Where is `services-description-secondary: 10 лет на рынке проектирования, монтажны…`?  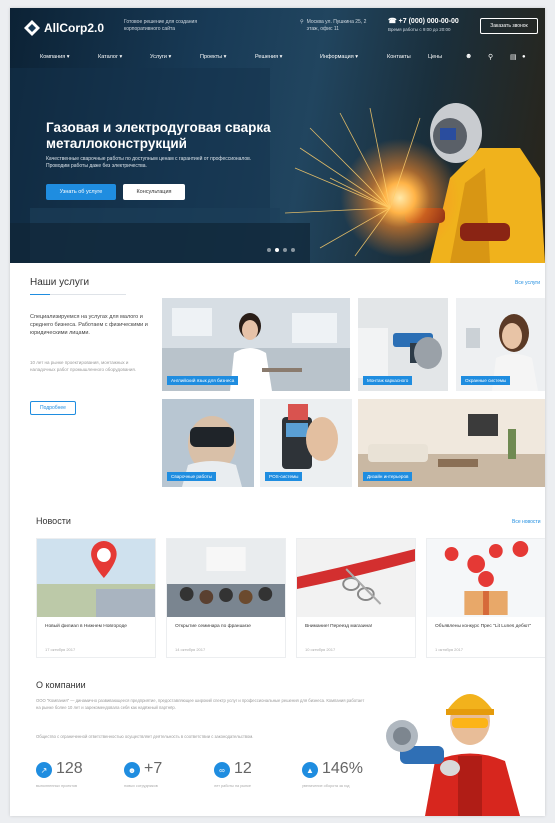
services-description-secondary: 10 лет на рынке проектирования, монтажны… is located at coordinates (83, 366).